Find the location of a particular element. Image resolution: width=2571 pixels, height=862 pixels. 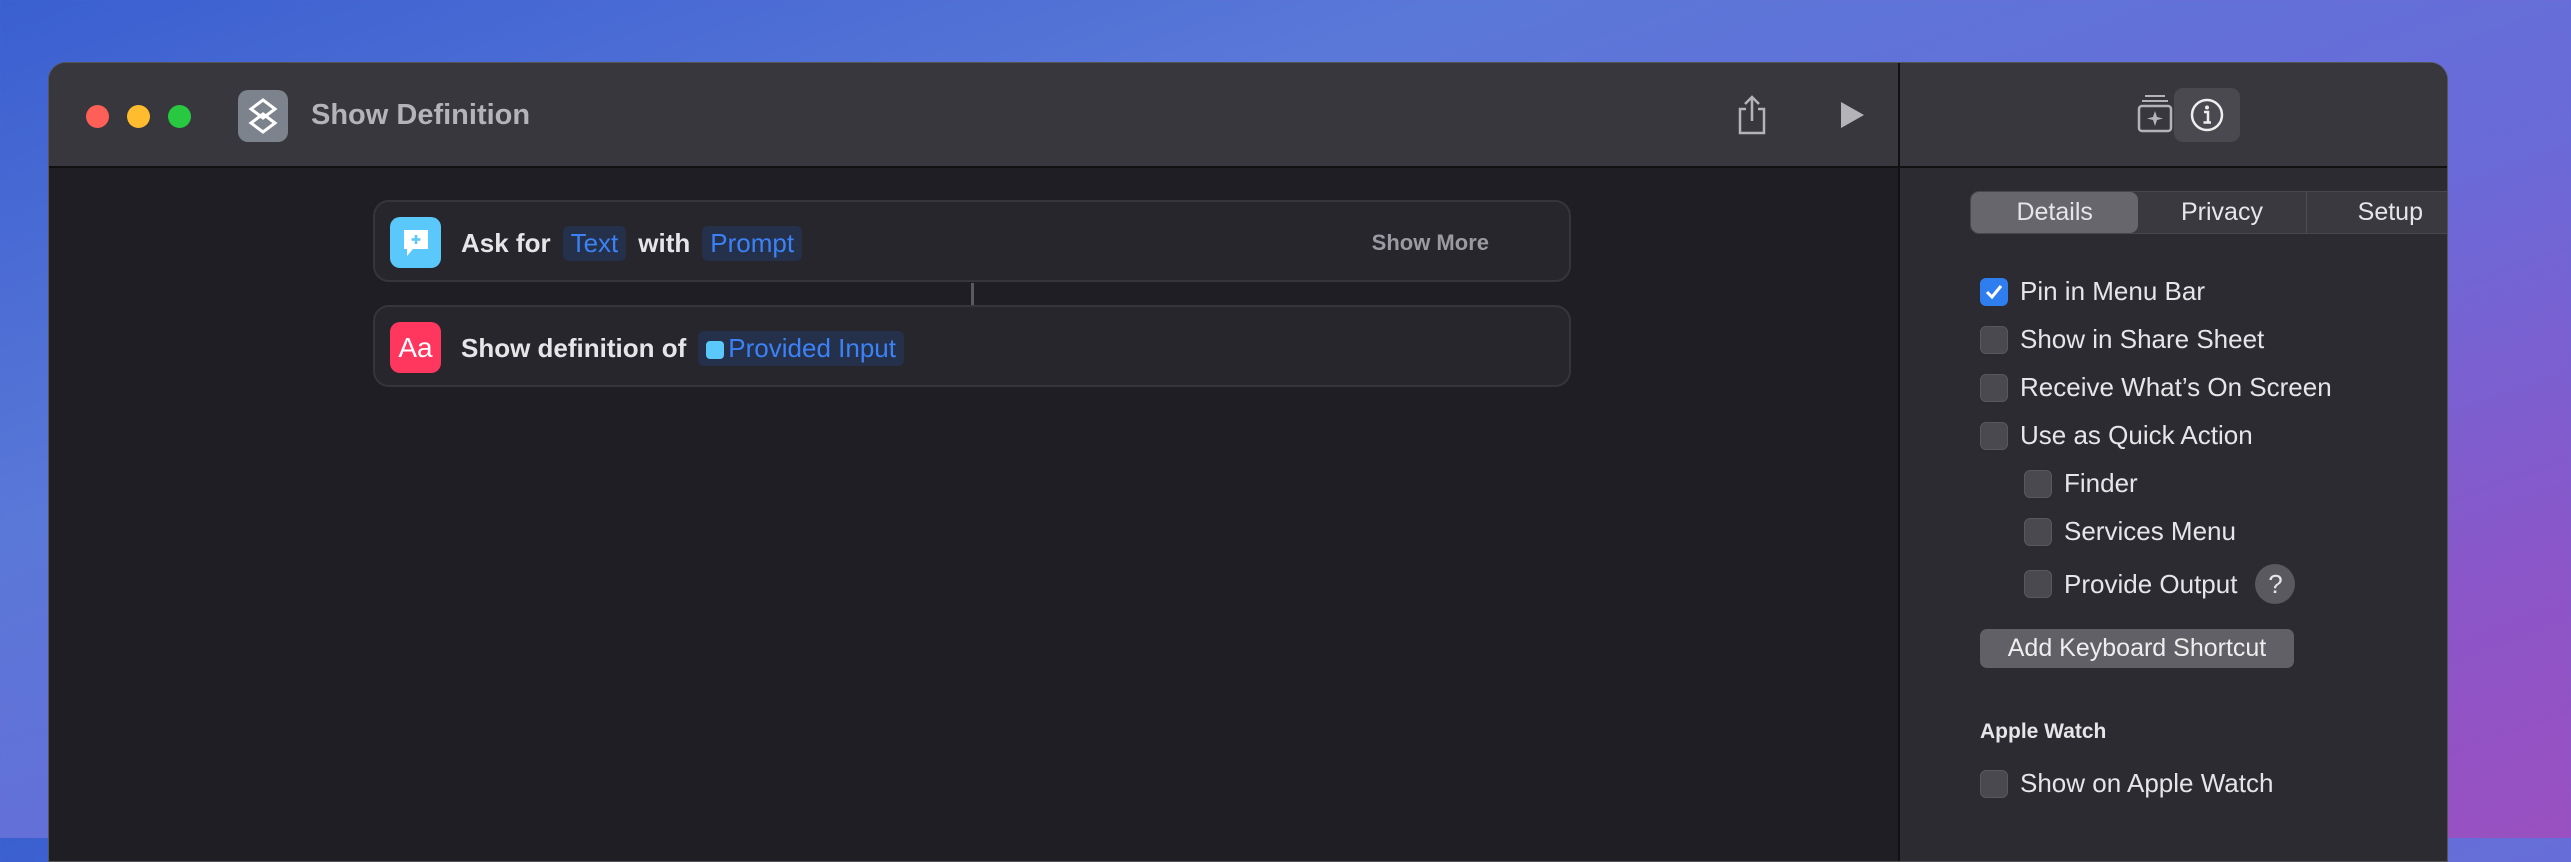

option-pin-in-menu-bar: Pin in Menu Bar is located at coordinates (2092, 291).